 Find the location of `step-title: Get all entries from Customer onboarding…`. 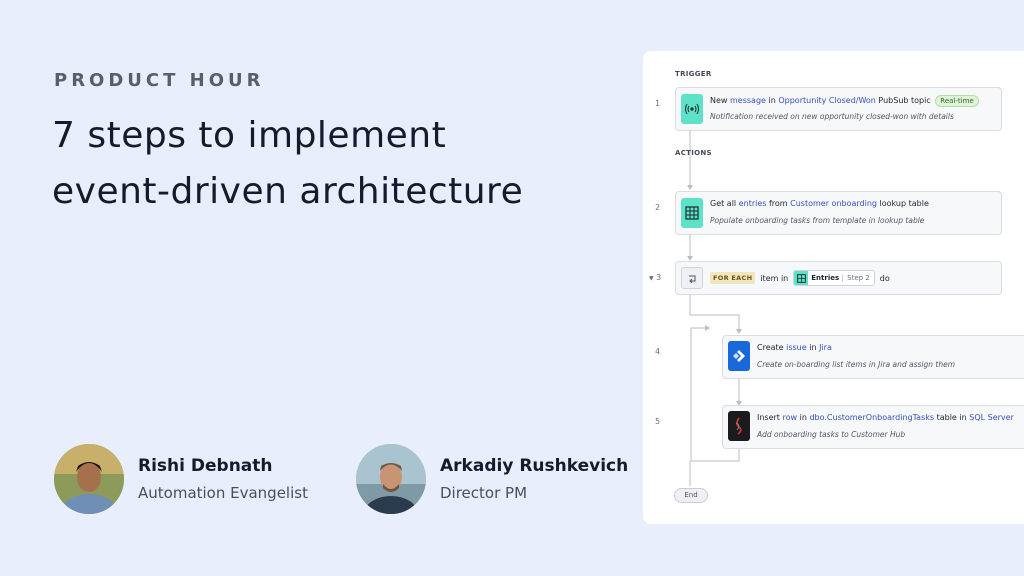

step-title: Get all entries from Customer onboarding… is located at coordinates (819, 203).